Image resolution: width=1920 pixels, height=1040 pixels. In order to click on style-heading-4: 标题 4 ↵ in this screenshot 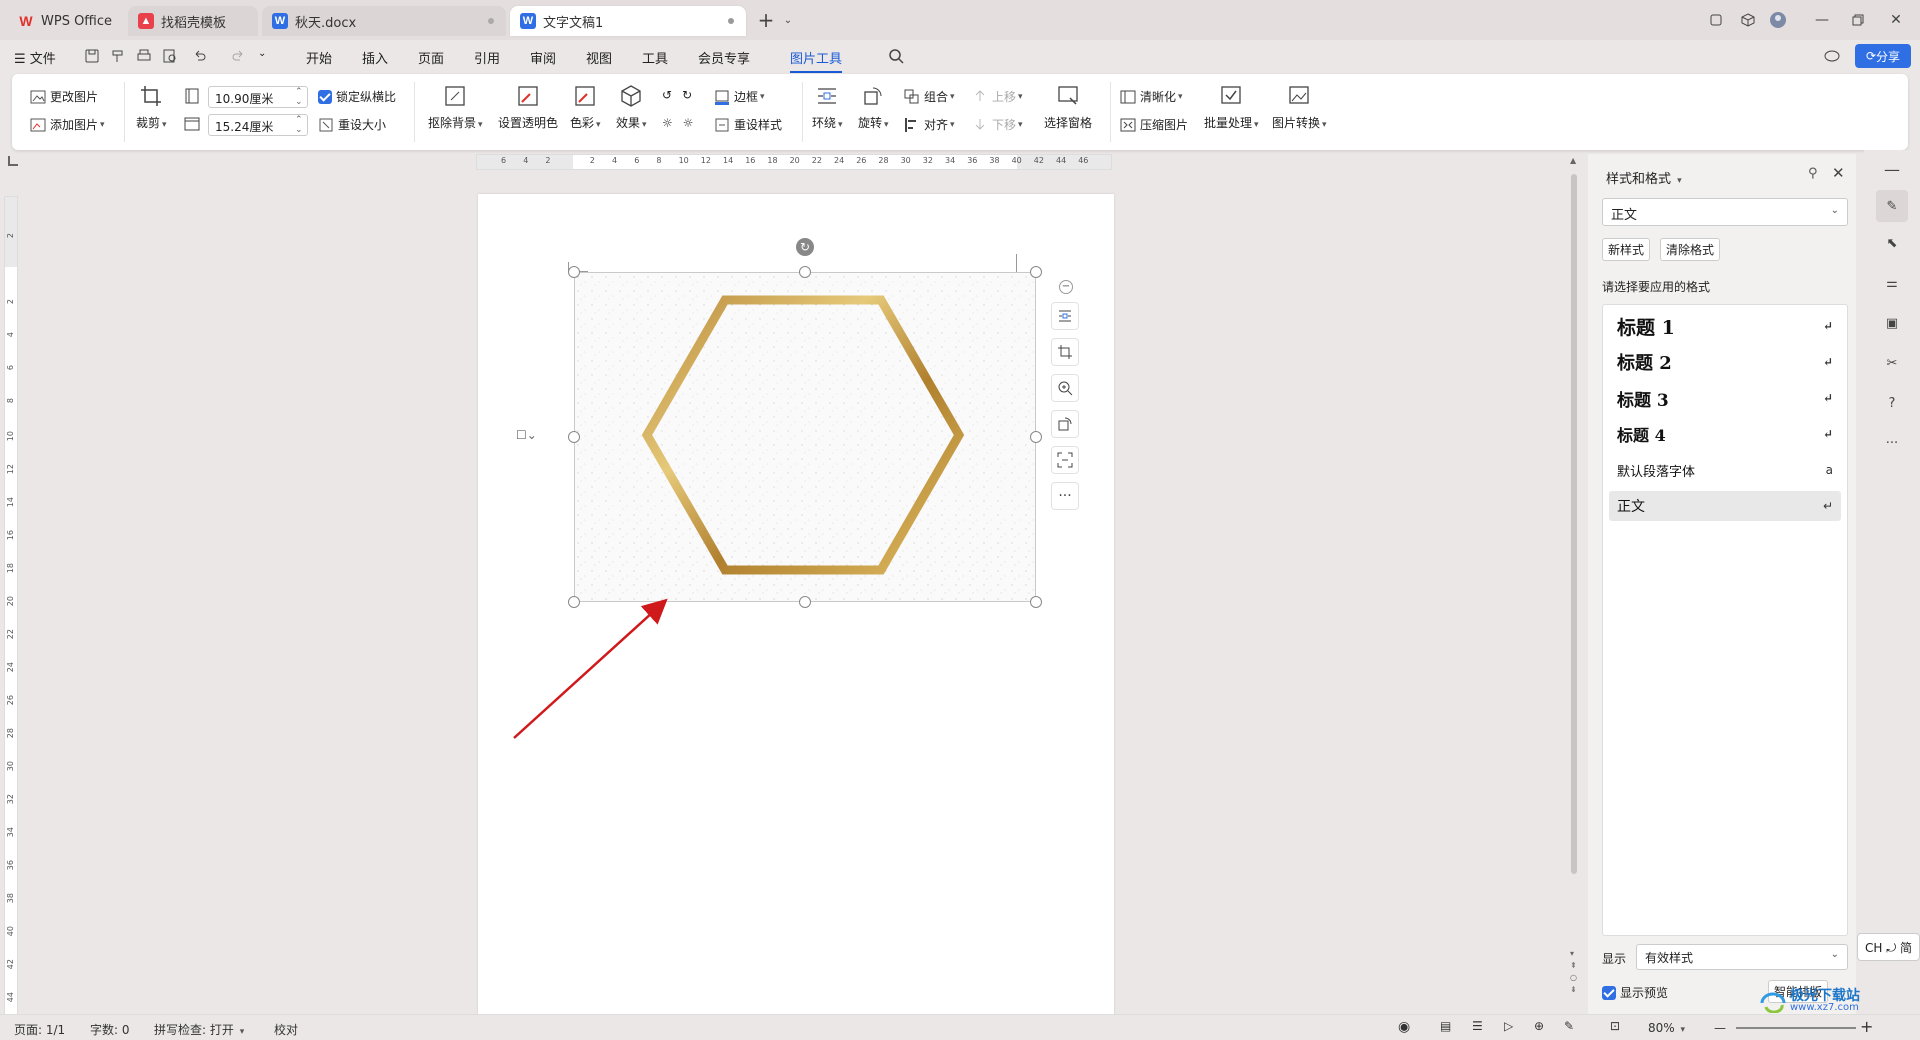, I will do `click(1725, 434)`.